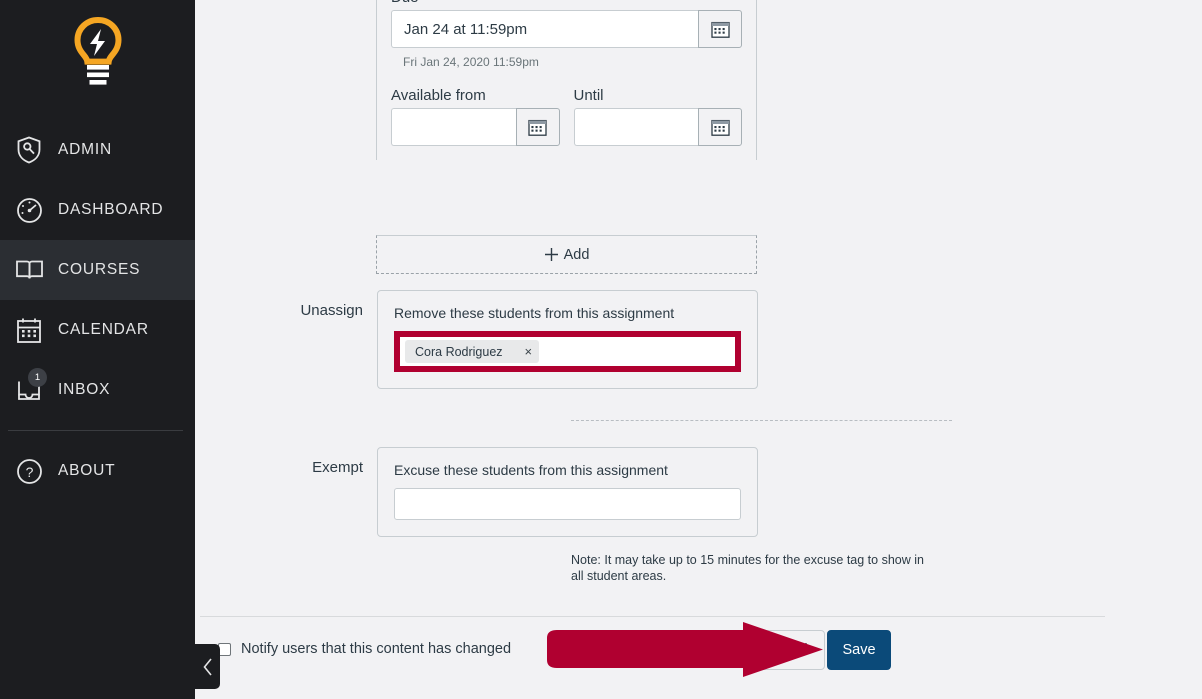 The height and width of the screenshot is (699, 1202). I want to click on due-date-card: Everyone × Due Jan 24 at 11:59pm, so click(566, 80).